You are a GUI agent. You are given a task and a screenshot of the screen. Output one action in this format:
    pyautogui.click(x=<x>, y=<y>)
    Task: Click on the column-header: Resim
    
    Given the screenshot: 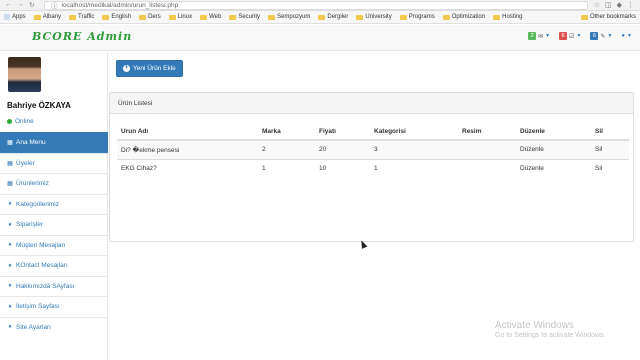 What is the action you would take?
    pyautogui.click(x=491, y=132)
    